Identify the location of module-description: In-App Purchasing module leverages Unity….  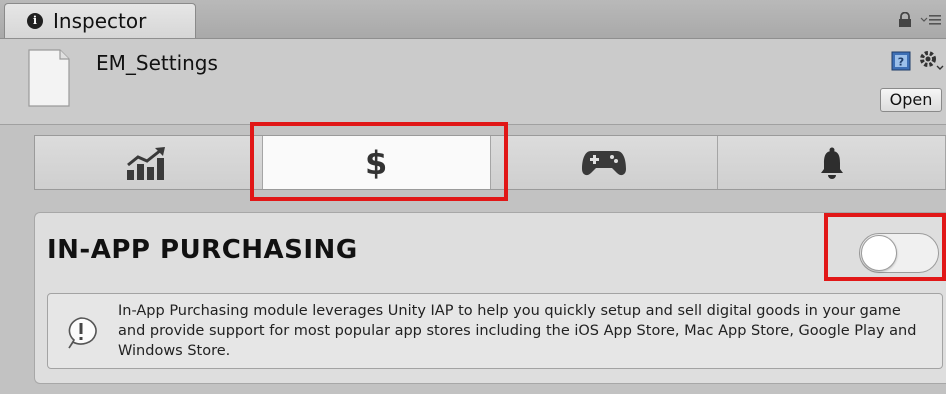
(517, 331).